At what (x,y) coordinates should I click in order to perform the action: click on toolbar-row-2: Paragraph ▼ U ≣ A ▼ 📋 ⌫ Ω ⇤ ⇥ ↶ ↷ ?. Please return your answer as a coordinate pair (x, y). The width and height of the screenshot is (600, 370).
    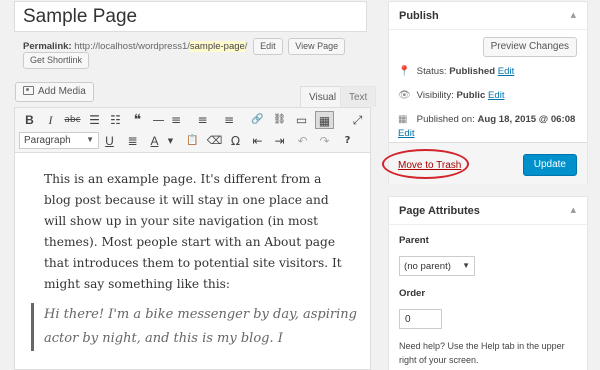
    Looking at the image, I should click on (192, 141).